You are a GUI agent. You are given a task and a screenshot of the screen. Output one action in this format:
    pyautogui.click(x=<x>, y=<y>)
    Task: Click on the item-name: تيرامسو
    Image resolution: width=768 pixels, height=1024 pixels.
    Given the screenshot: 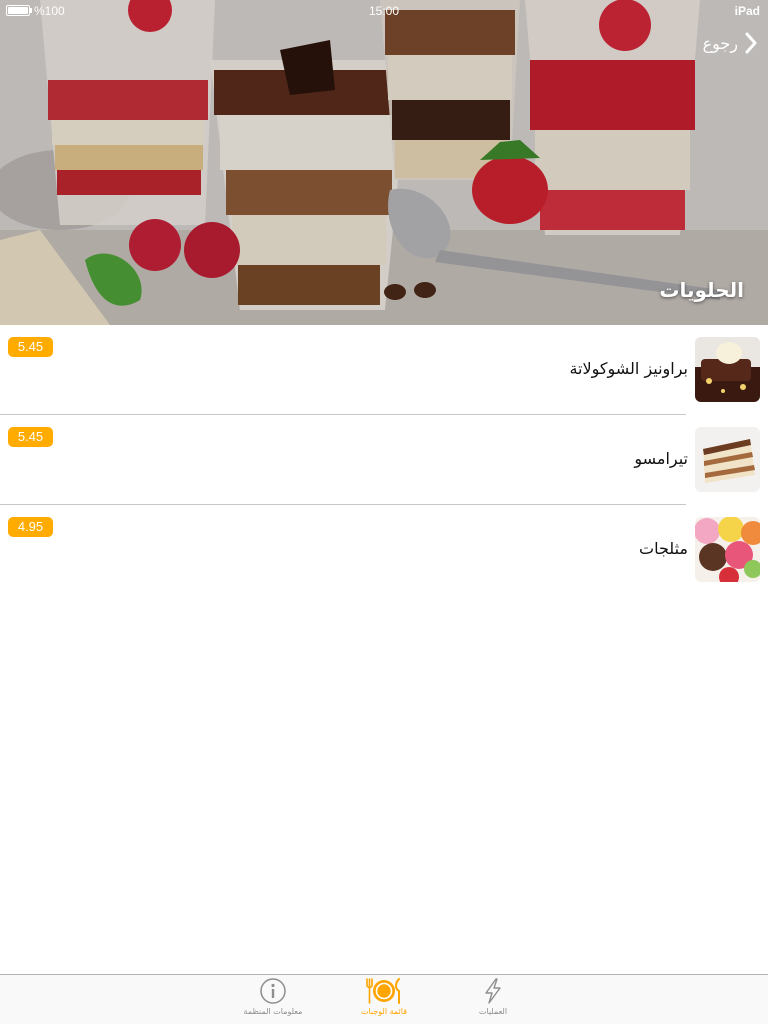 What is the action you would take?
    pyautogui.click(x=661, y=458)
    